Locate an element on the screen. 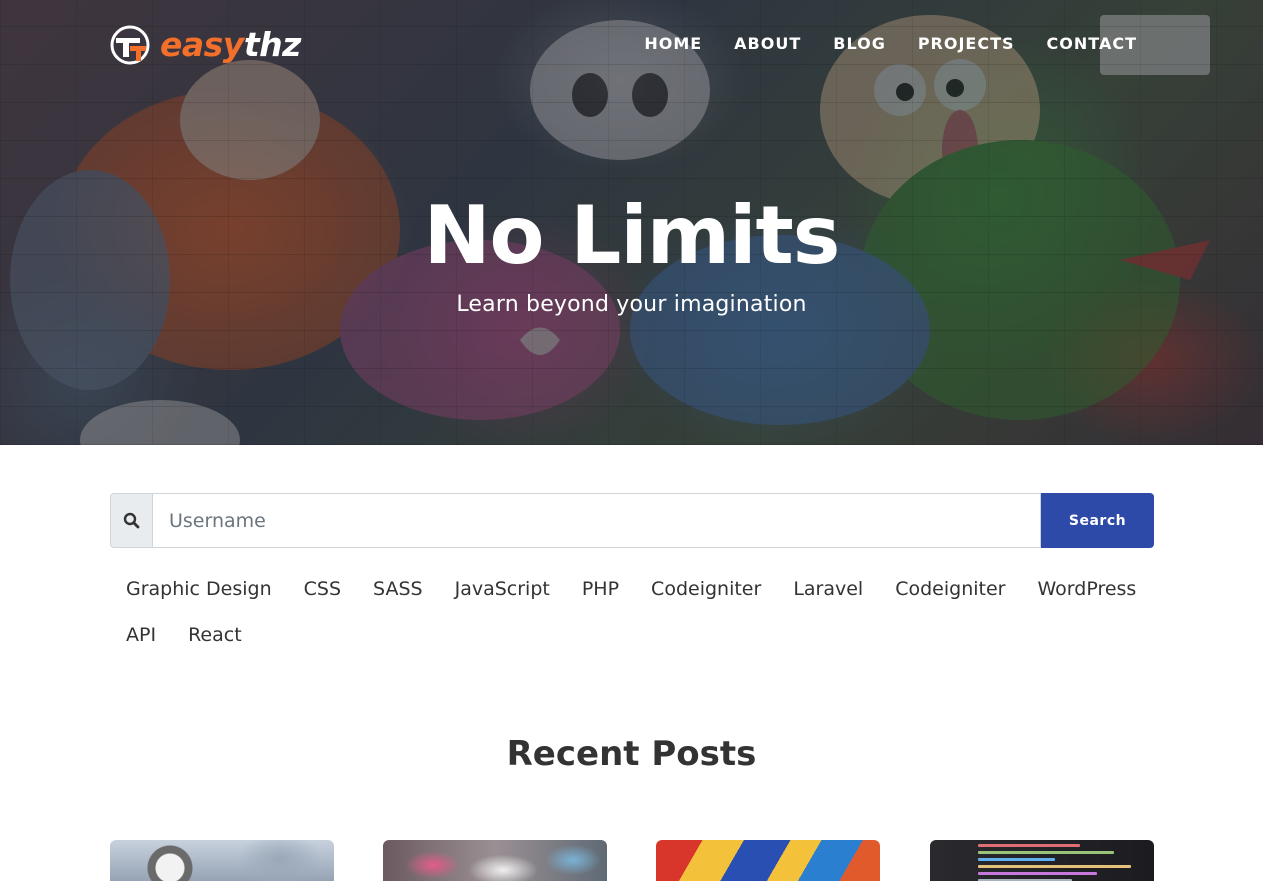 Image resolution: width=1263 pixels, height=881 pixels. brand-name: easythz is located at coordinates (230, 45).